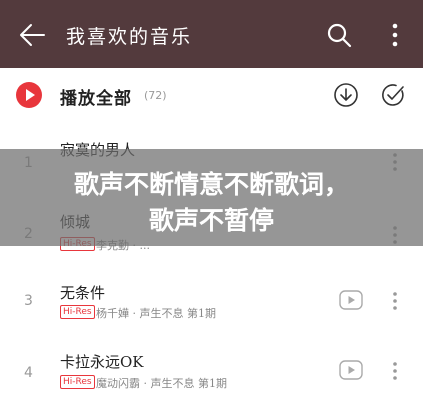  I want to click on song-count: (72), so click(155, 95).